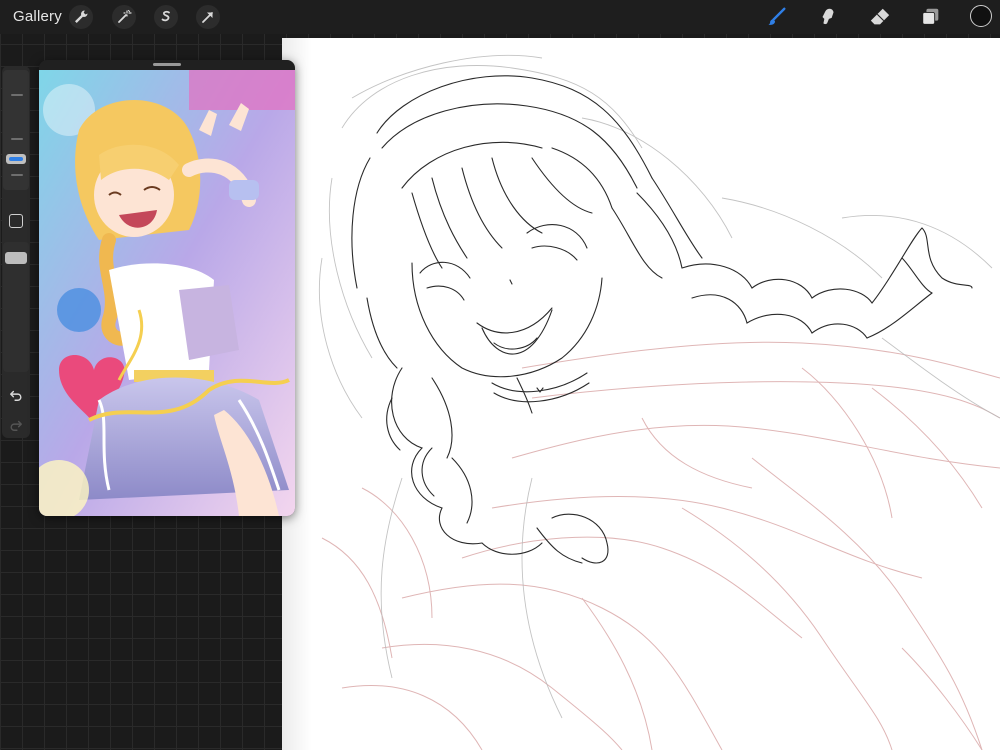 This screenshot has height=750, width=1000. I want to click on brush-size-handle, so click(16, 159).